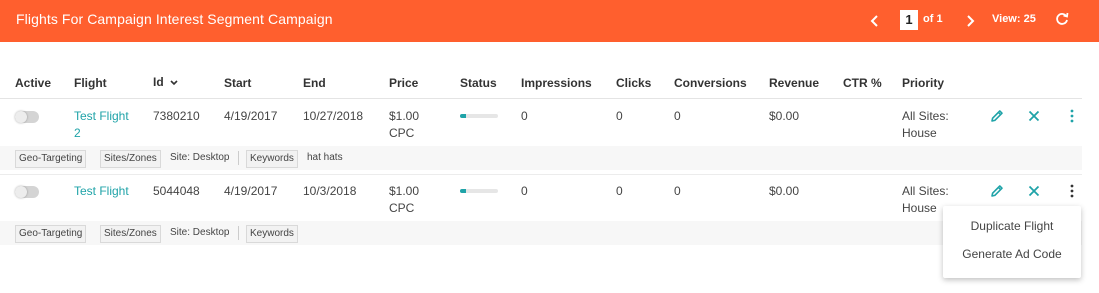 The image size is (1099, 293). What do you see at coordinates (875, 21) in the screenshot?
I see `chevron-left-icon` at bounding box center [875, 21].